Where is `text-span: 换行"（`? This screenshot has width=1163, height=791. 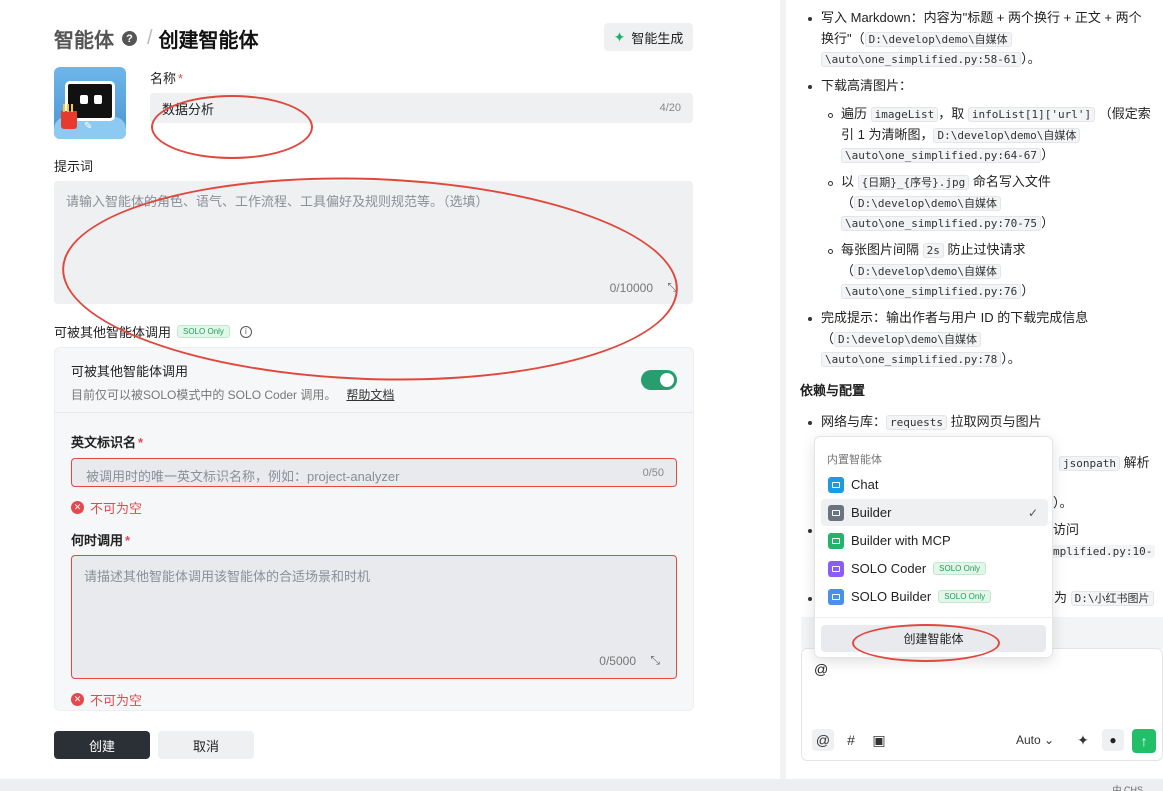
text-span: 换行"（ is located at coordinates (843, 38).